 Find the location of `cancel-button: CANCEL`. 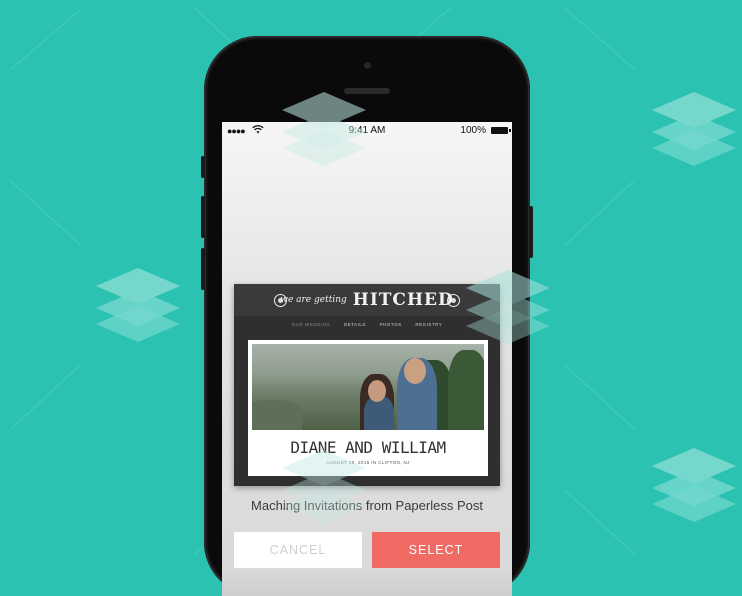

cancel-button: CANCEL is located at coordinates (298, 550).